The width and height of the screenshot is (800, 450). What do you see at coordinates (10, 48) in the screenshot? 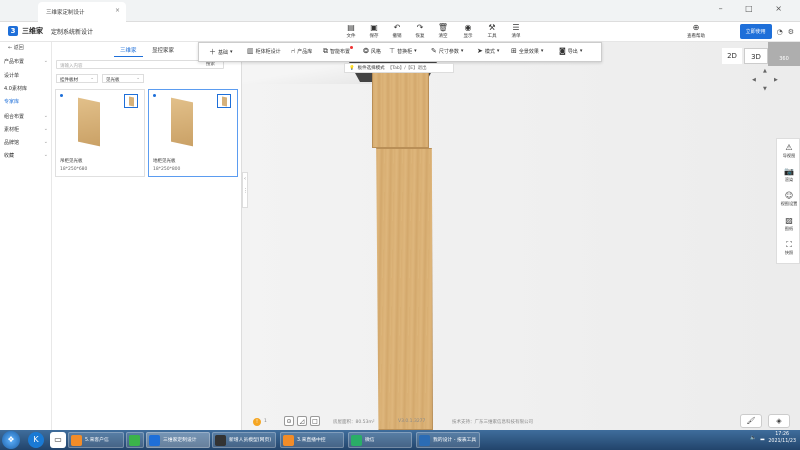
I see `arrow-left-icon: ←` at bounding box center [10, 48].